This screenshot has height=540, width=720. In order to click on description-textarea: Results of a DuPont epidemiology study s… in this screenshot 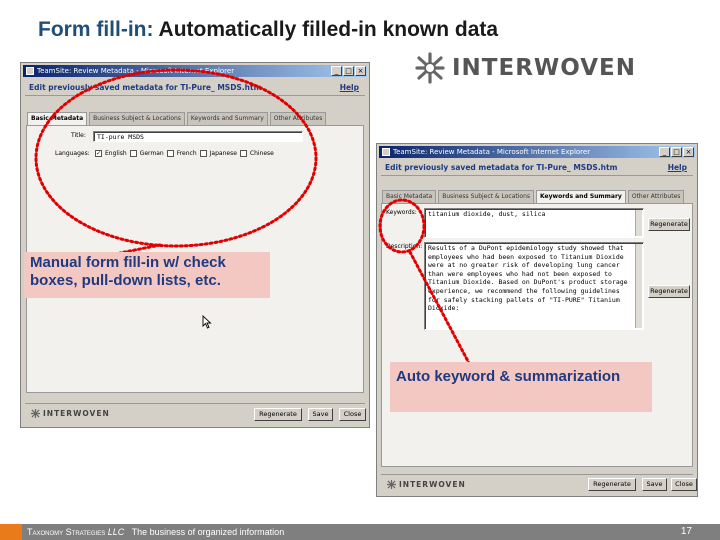, I will do `click(534, 286)`.